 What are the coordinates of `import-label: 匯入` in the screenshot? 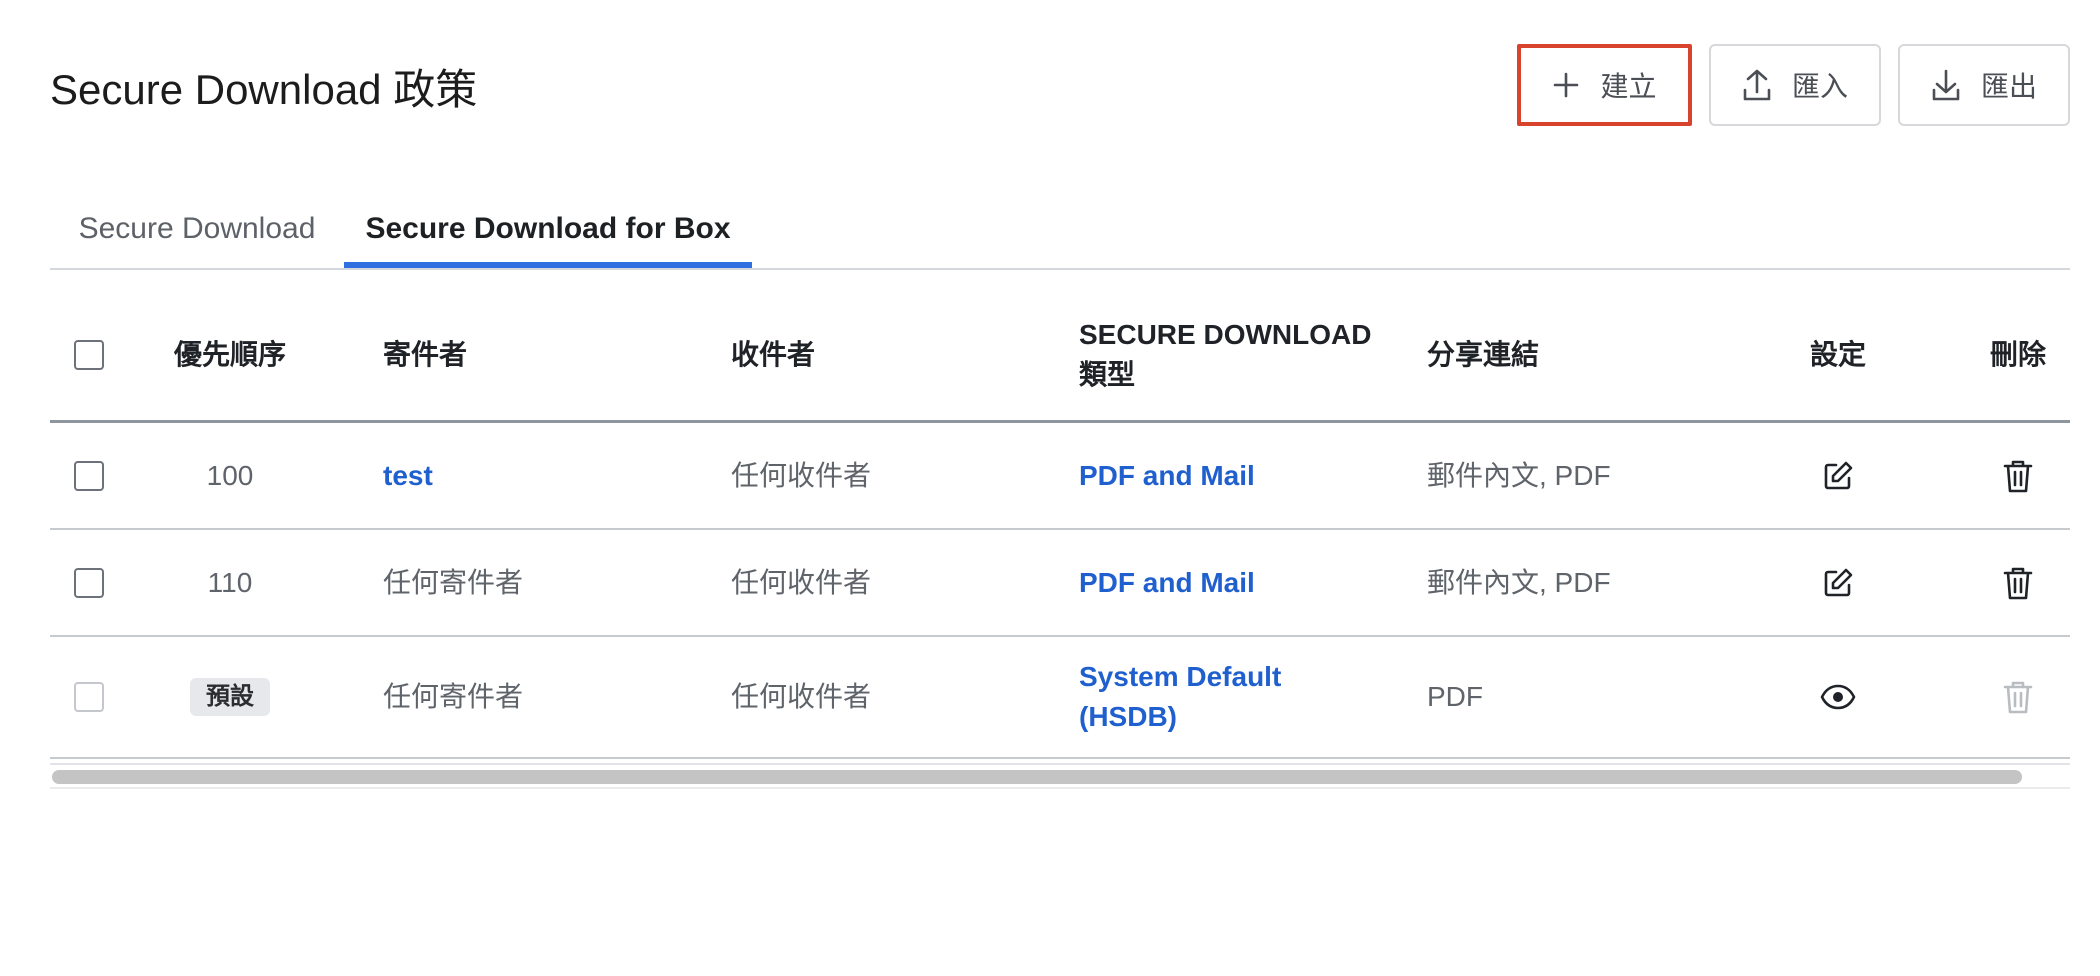 It's located at (1819, 86).